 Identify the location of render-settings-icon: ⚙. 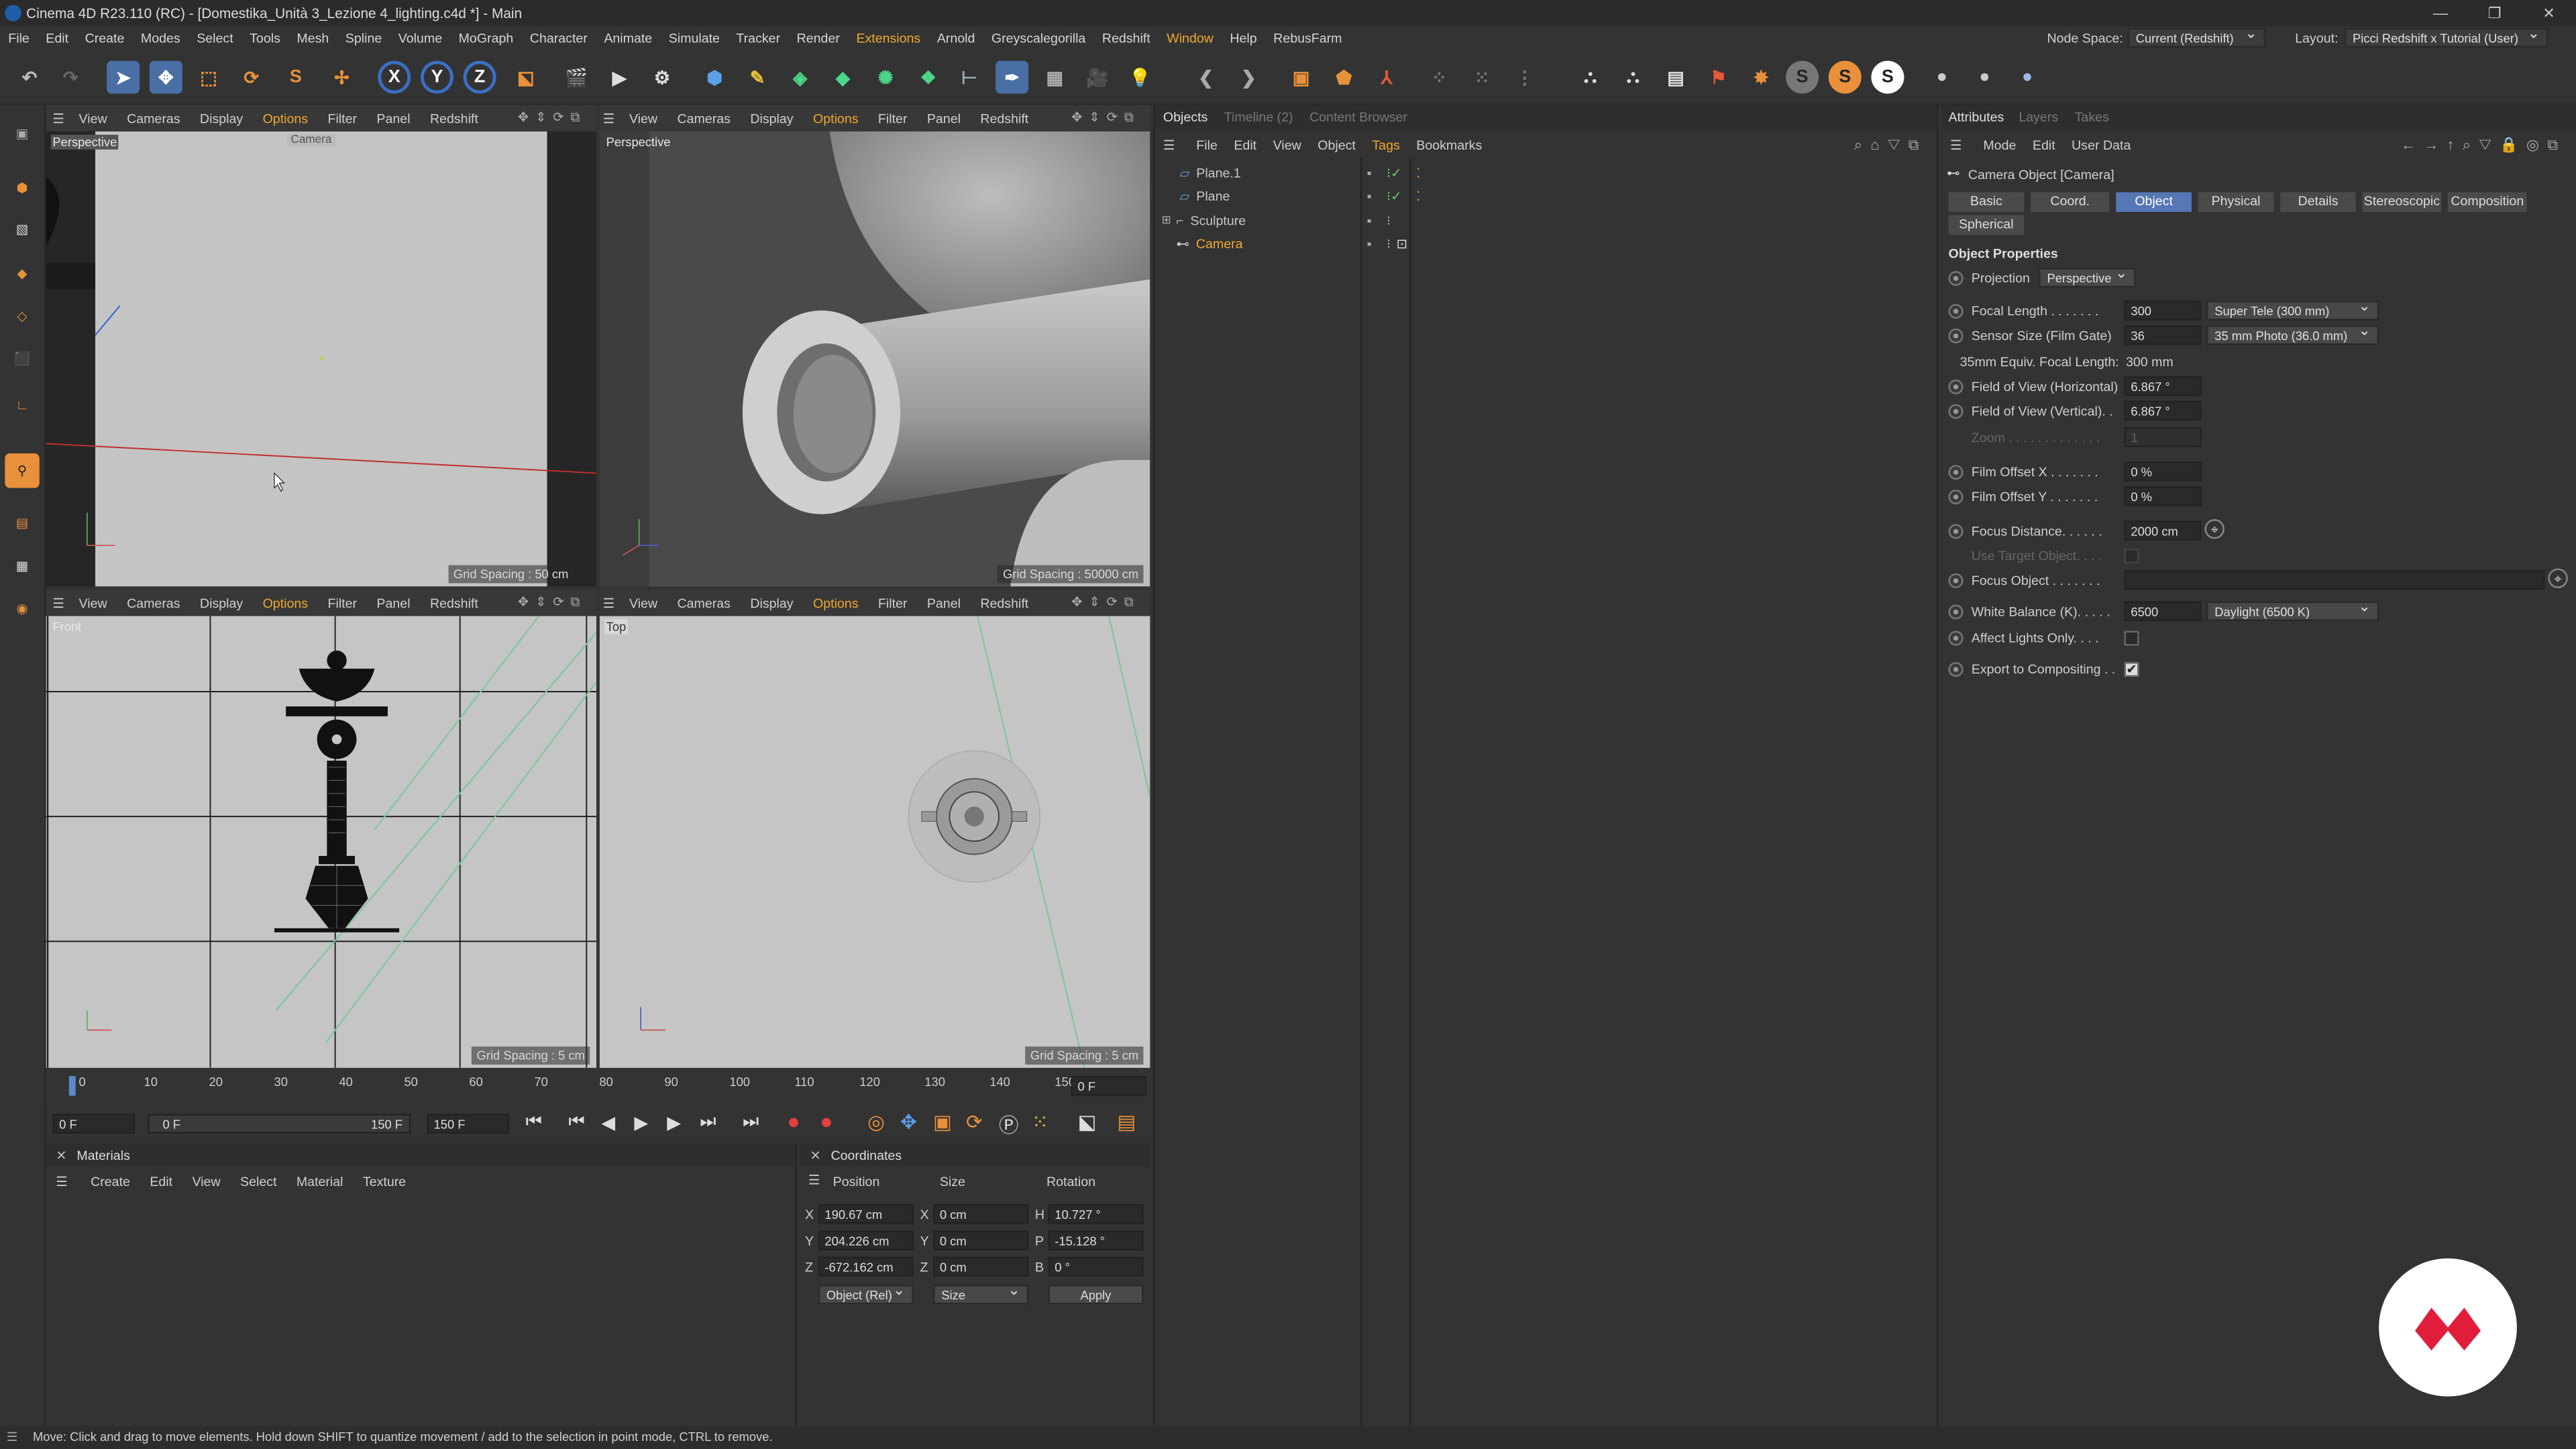
(661, 77).